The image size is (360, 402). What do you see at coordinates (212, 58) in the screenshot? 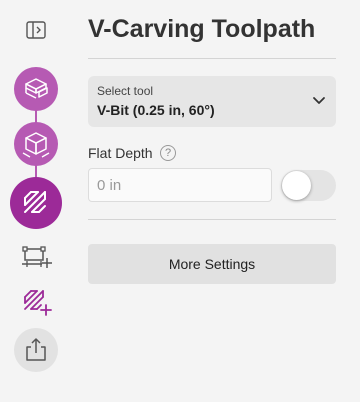
I see `title-divider` at bounding box center [212, 58].